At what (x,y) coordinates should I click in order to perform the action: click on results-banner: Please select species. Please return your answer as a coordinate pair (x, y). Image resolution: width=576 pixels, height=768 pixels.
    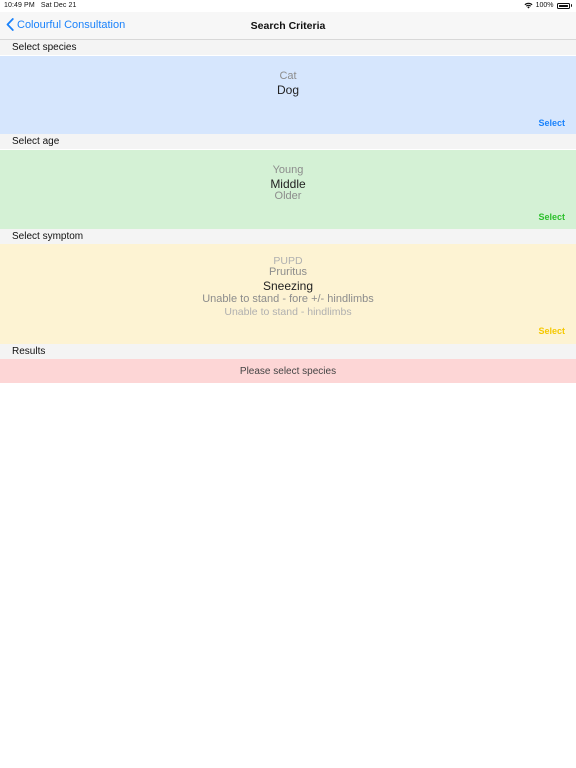
    Looking at the image, I should click on (288, 371).